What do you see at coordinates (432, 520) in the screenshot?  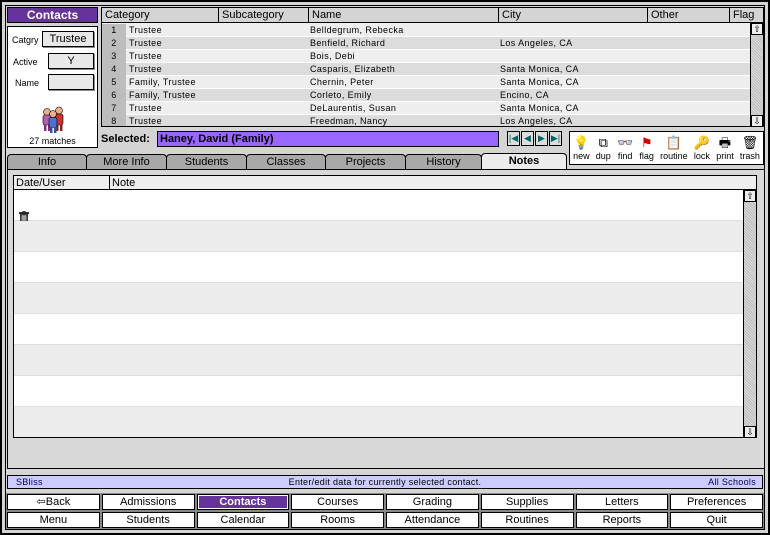 I see `nav-attendance-button: Attendance` at bounding box center [432, 520].